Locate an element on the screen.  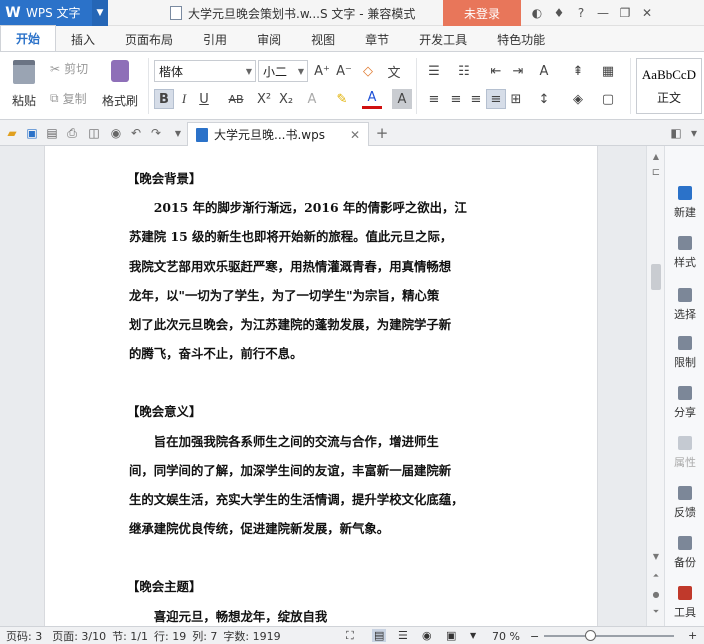
close-icon: ✕ is located at coordinates (647, 13).